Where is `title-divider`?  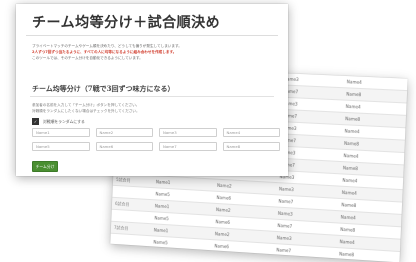
title-divider is located at coordinates (152, 35).